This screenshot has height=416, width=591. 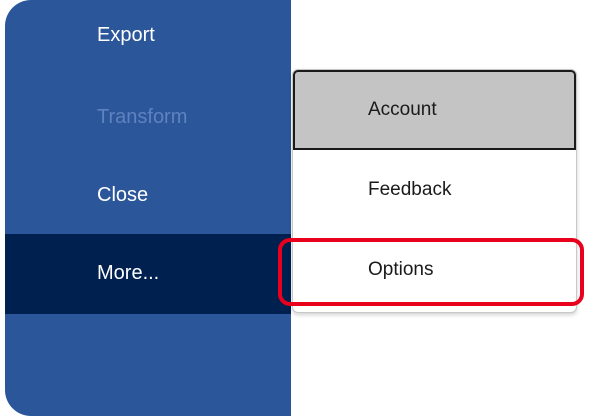 I want to click on nav-item-label: Export, so click(x=126, y=35).